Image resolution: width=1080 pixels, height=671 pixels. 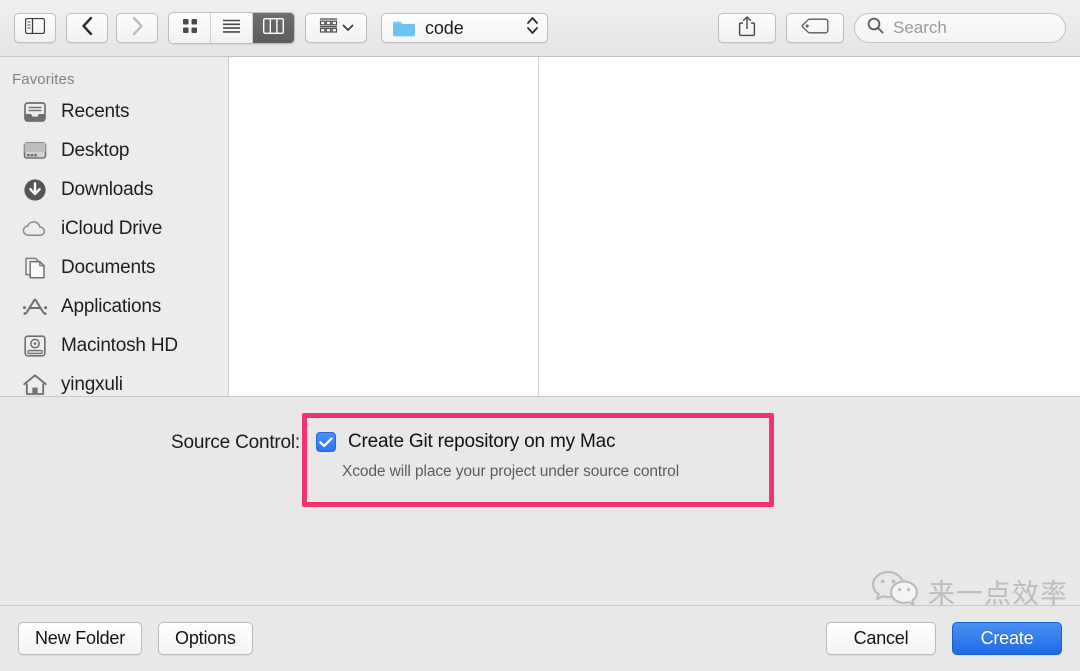 I want to click on sidebar-item-label: yingxuli, so click(x=92, y=384).